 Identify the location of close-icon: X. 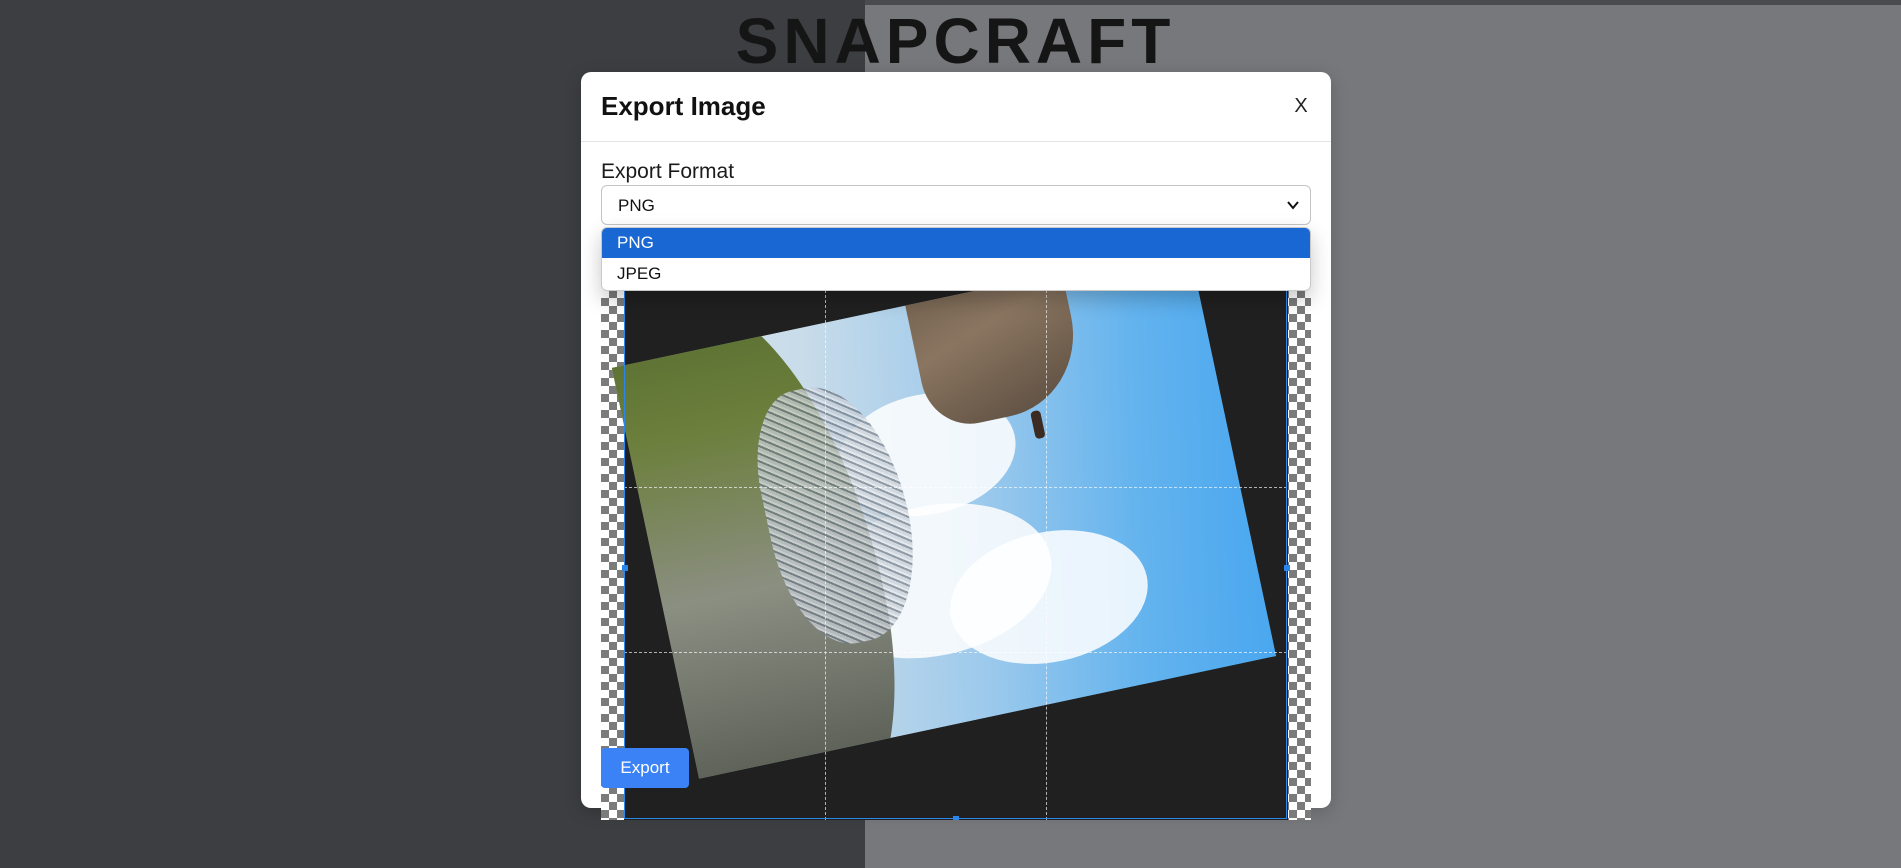
(1301, 106).